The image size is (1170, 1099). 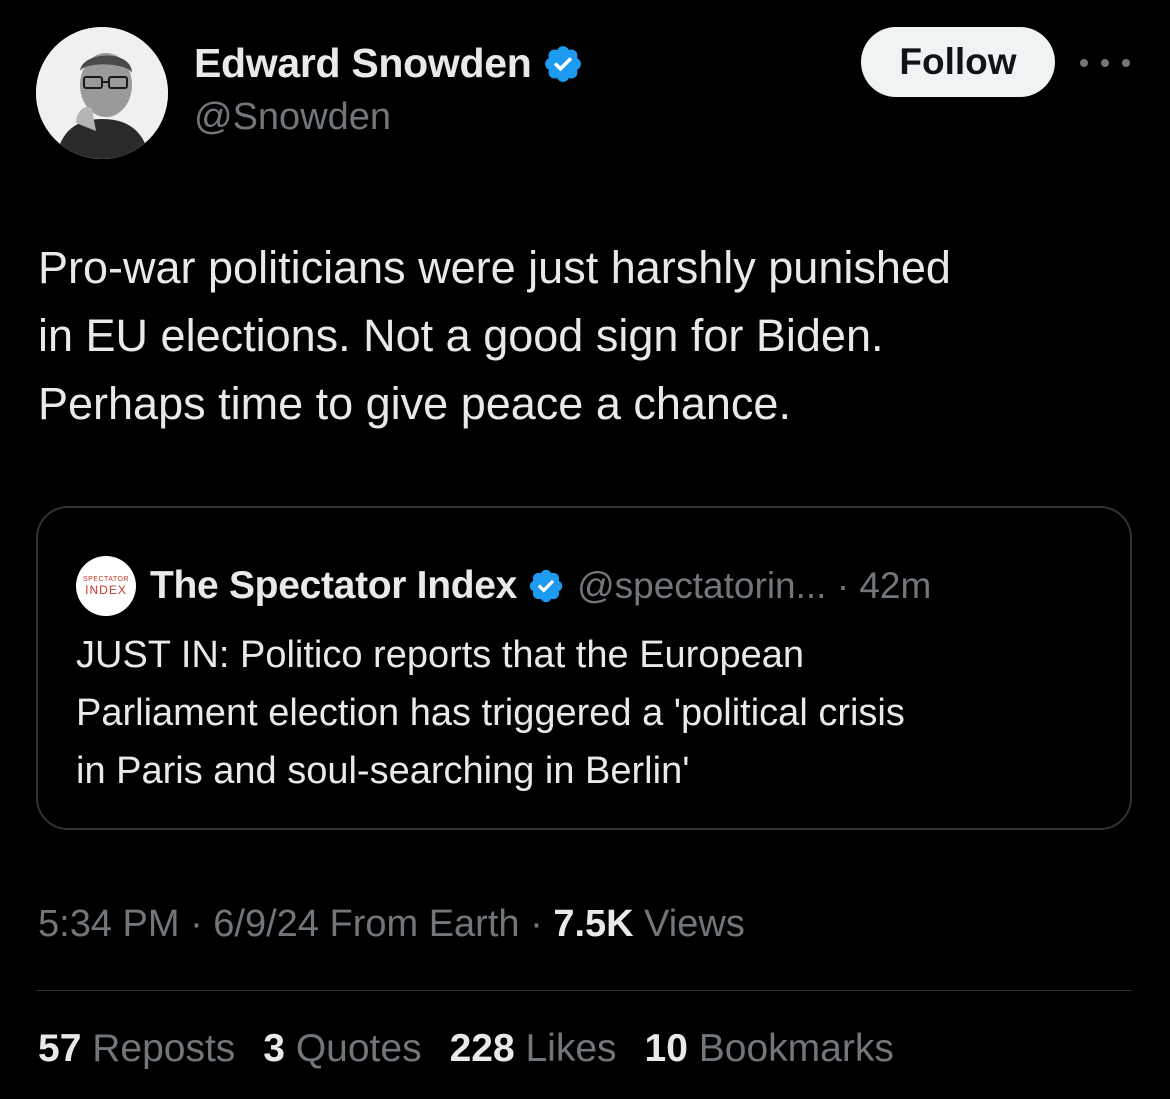 I want to click on bookmarks-stat: 10 Bookmarks, so click(x=769, y=1049).